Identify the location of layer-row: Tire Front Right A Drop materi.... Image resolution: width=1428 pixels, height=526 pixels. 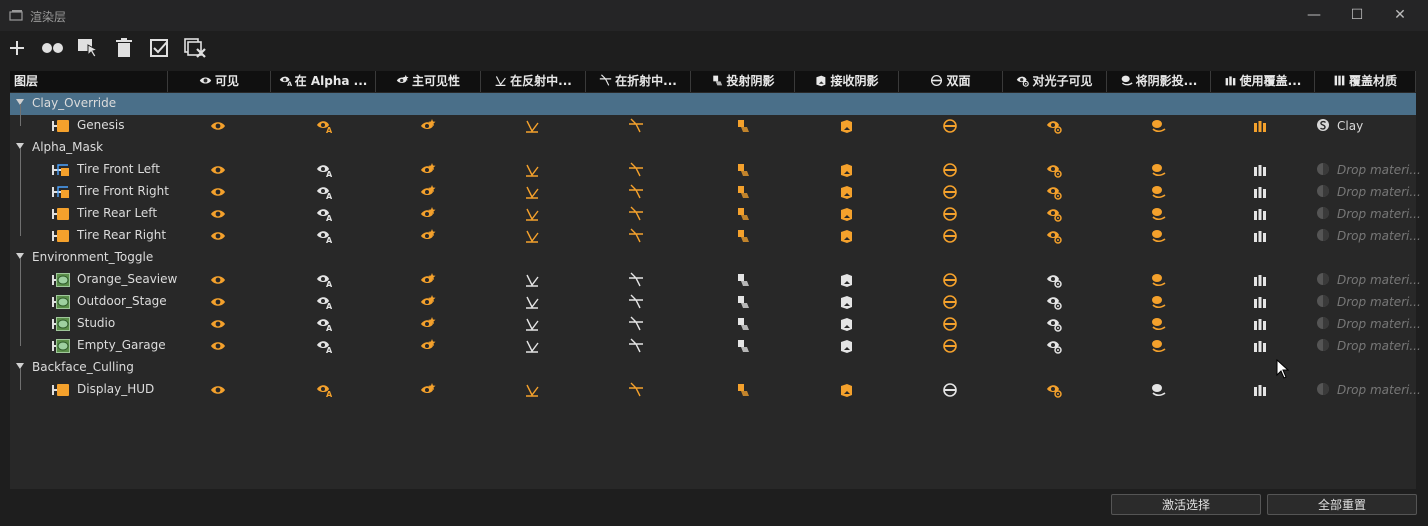
(715, 186).